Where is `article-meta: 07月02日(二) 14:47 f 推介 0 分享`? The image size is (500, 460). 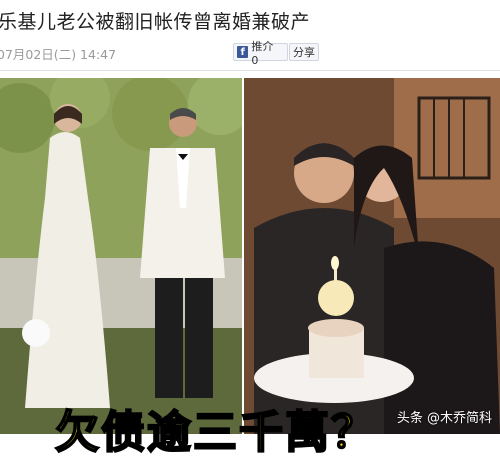
article-meta: 07月02日(二) 14:47 f 推介 0 分享 is located at coordinates (250, 53).